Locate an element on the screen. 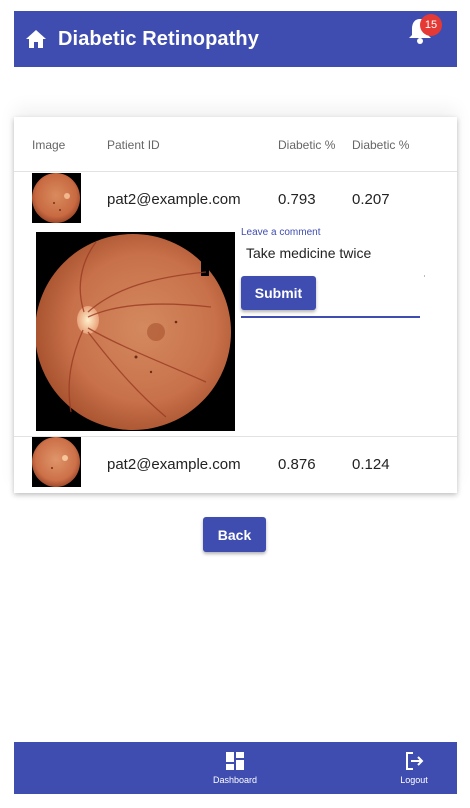  diabetic-pct-cell: 0.124 is located at coordinates (371, 464).